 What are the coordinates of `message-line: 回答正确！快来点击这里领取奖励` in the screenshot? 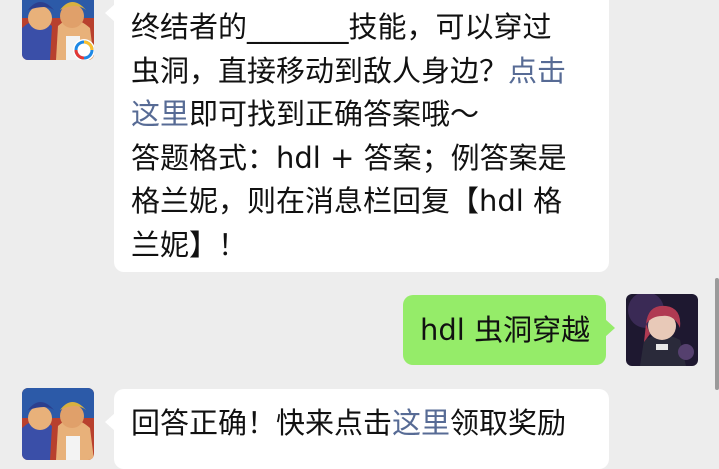 It's located at (370, 424).